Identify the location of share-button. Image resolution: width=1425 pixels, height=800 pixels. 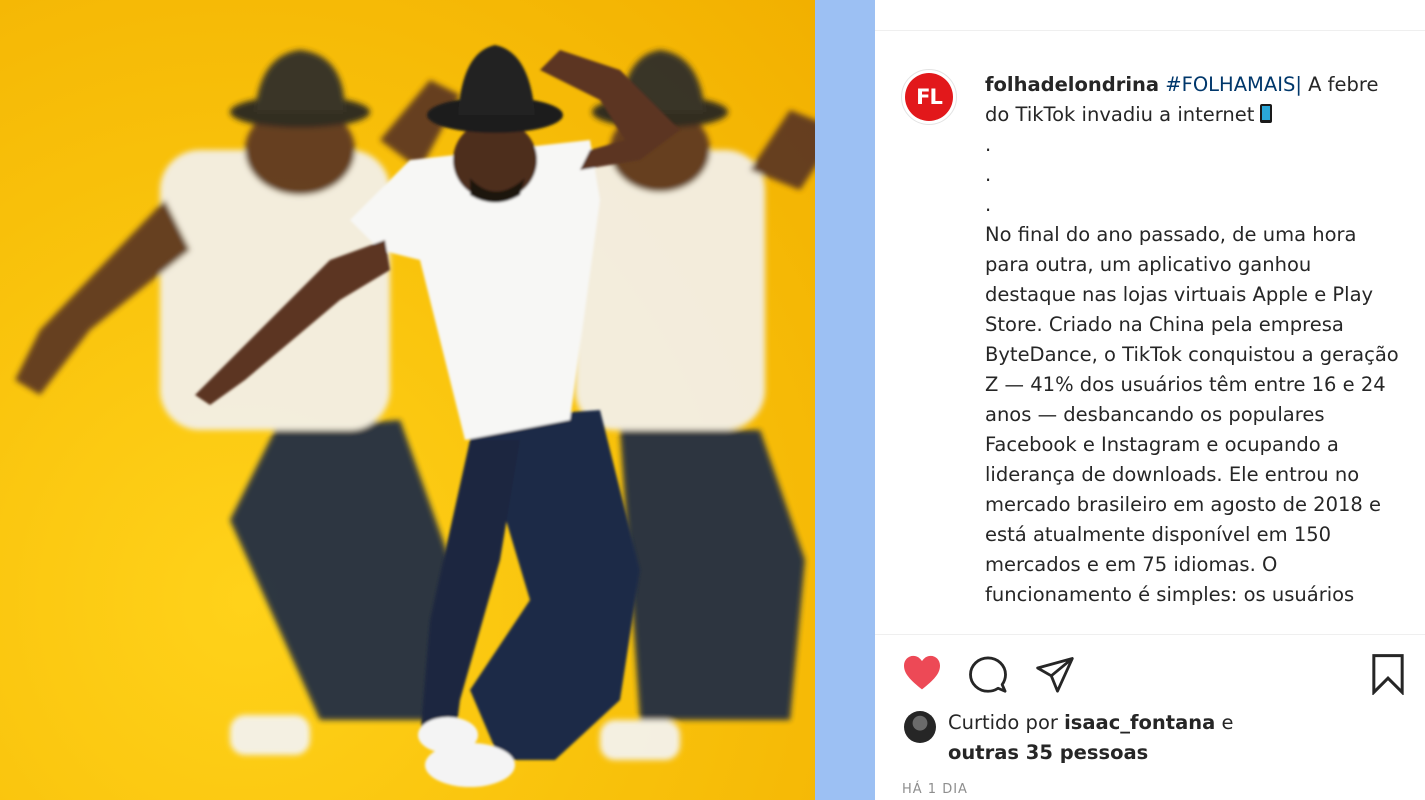
(1055, 675).